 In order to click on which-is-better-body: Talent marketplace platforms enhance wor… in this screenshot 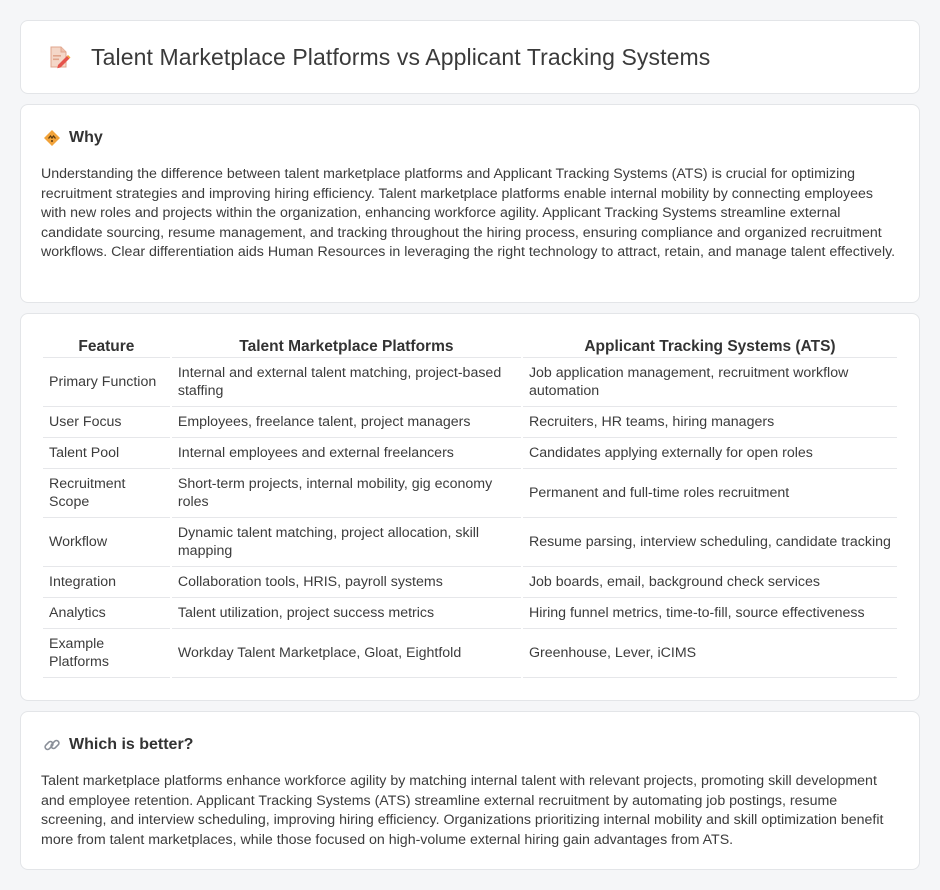, I will do `click(462, 810)`.